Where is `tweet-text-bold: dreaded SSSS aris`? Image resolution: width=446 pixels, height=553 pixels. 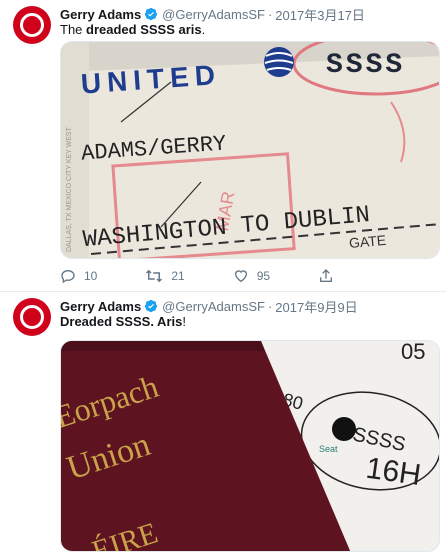 tweet-text-bold: dreaded SSSS aris is located at coordinates (144, 29).